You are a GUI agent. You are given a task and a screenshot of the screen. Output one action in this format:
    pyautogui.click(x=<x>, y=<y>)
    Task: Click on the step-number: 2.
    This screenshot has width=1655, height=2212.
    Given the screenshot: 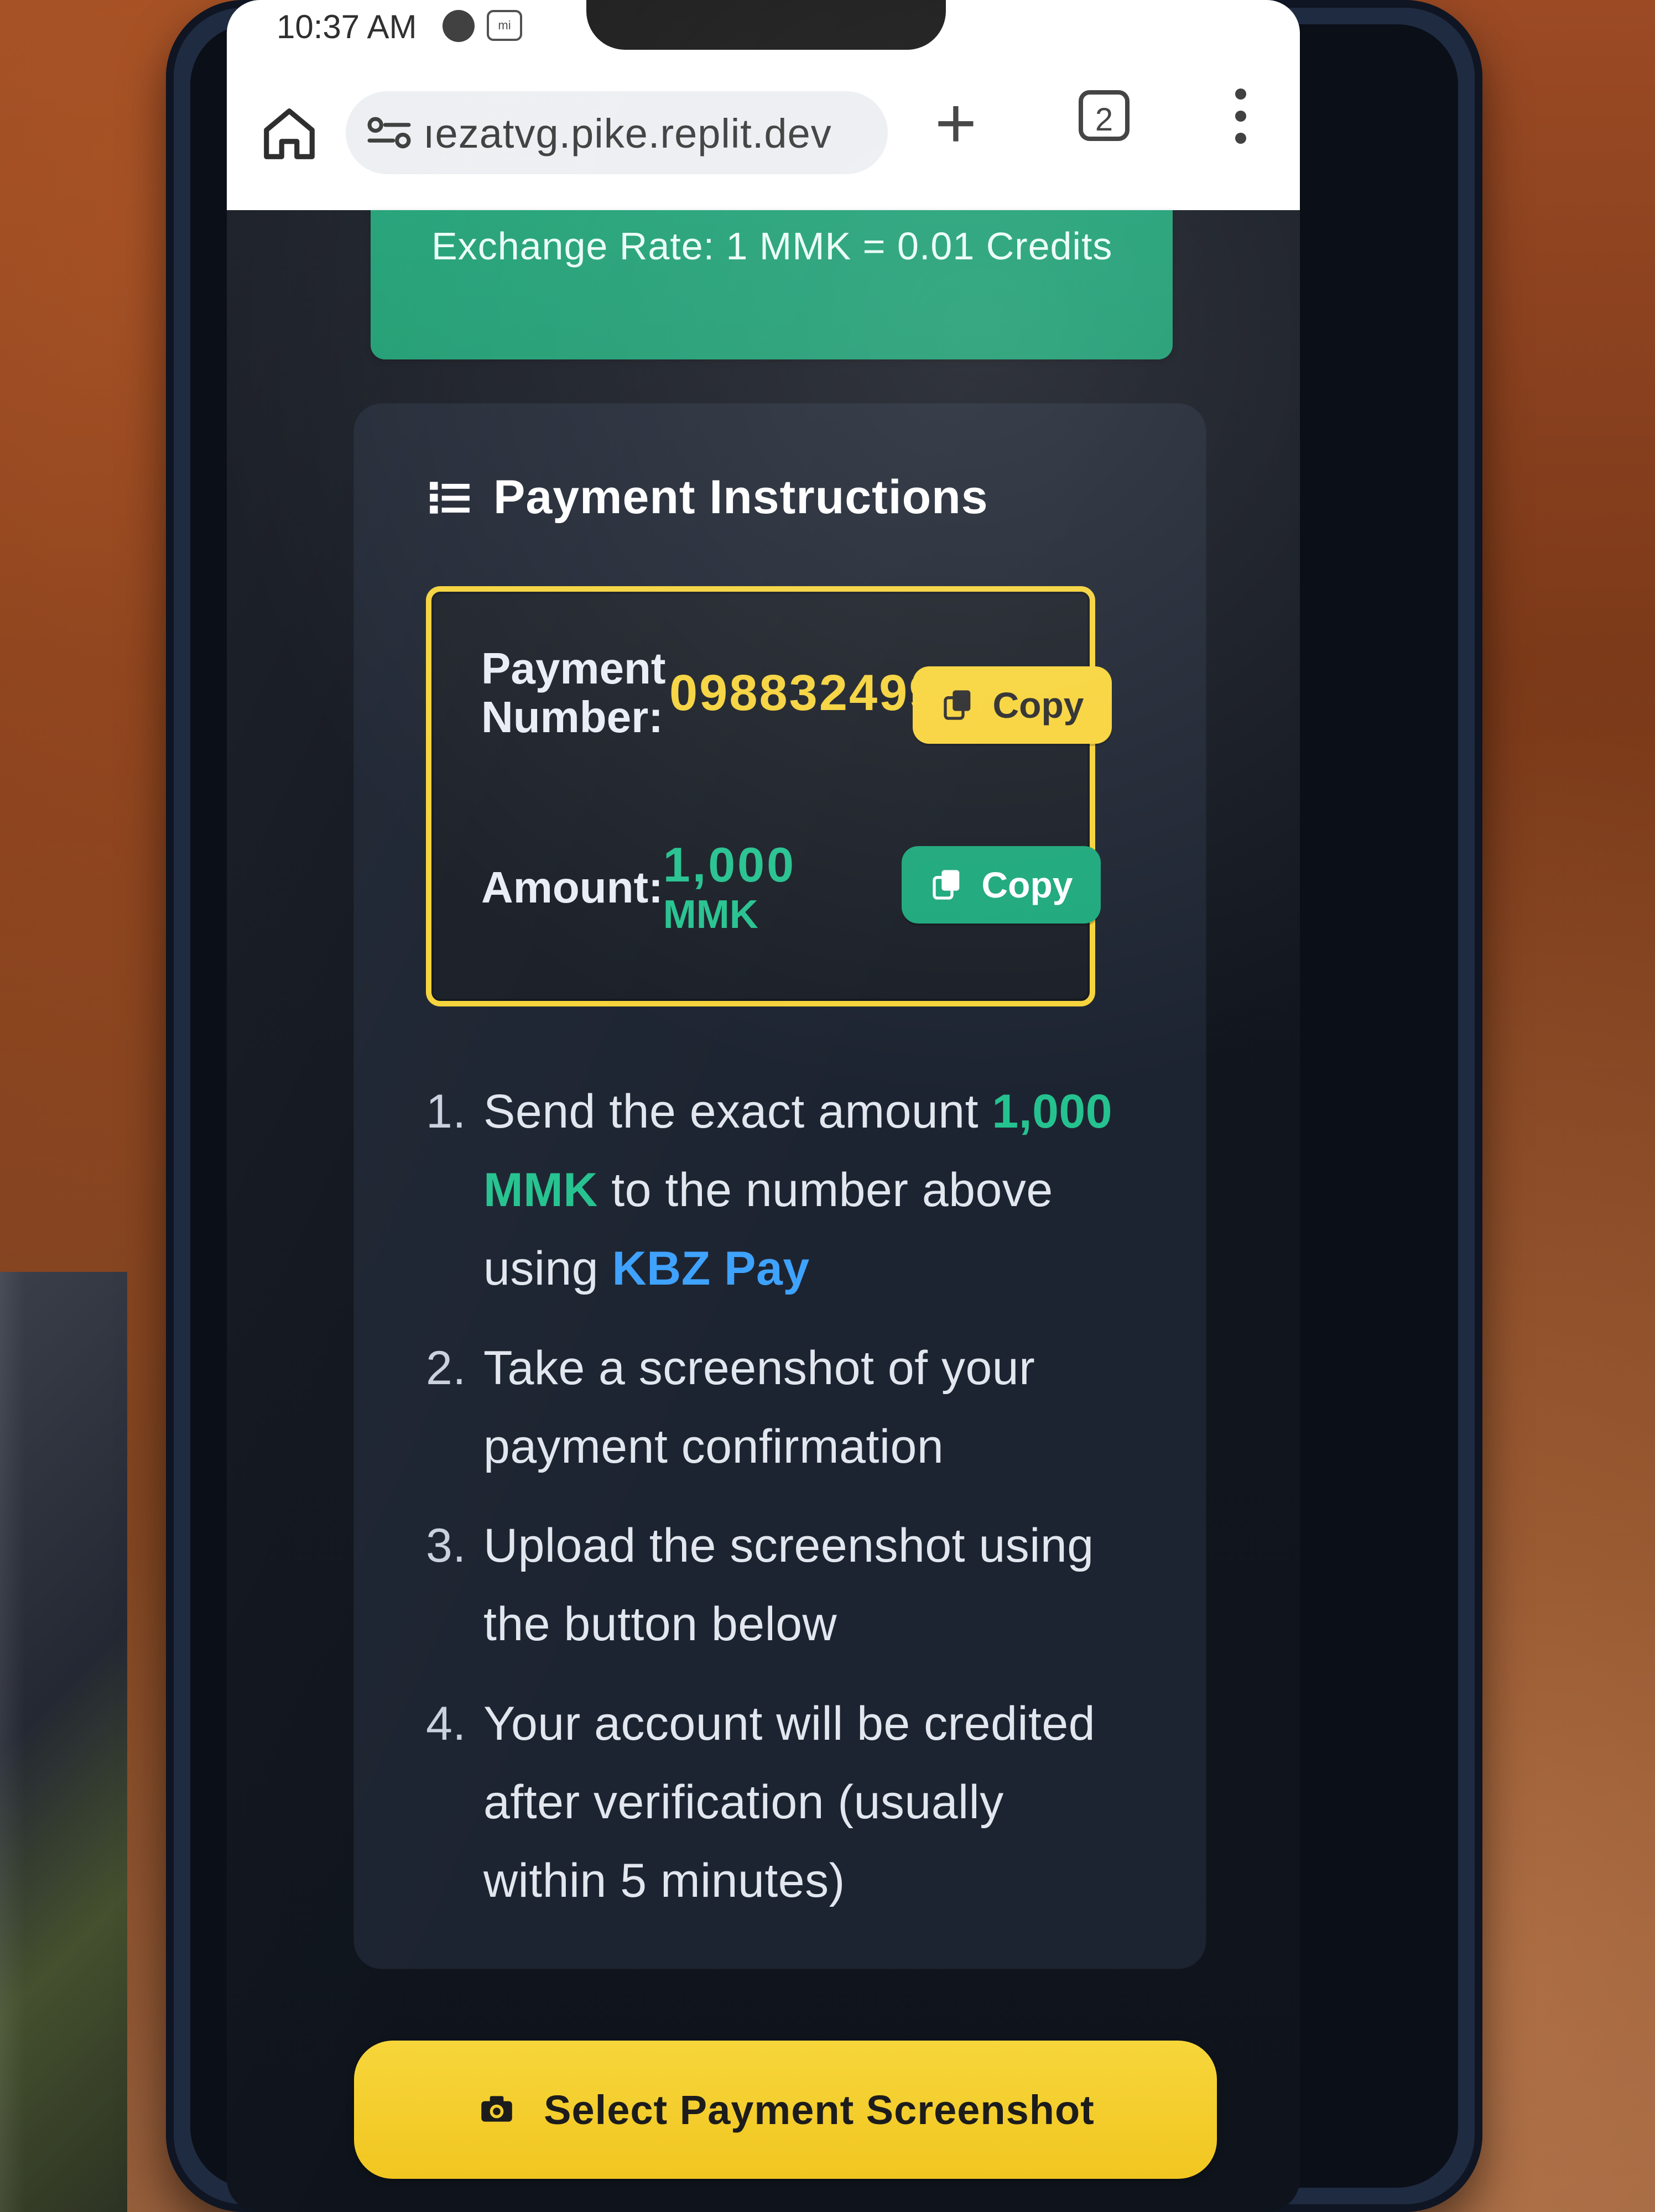 What is the action you would take?
    pyautogui.click(x=446, y=1368)
    